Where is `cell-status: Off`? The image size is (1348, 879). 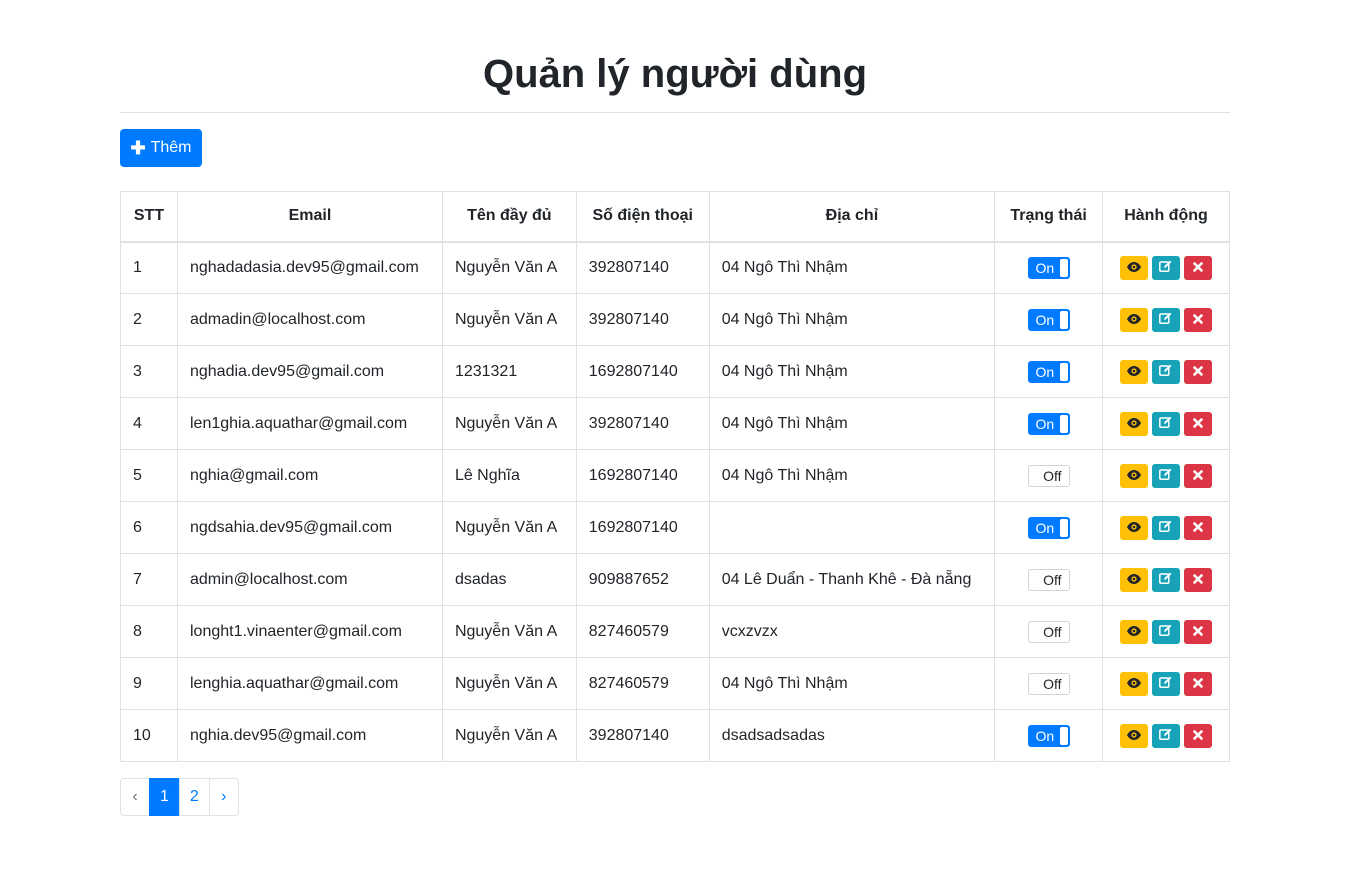 cell-status: Off is located at coordinates (1048, 683).